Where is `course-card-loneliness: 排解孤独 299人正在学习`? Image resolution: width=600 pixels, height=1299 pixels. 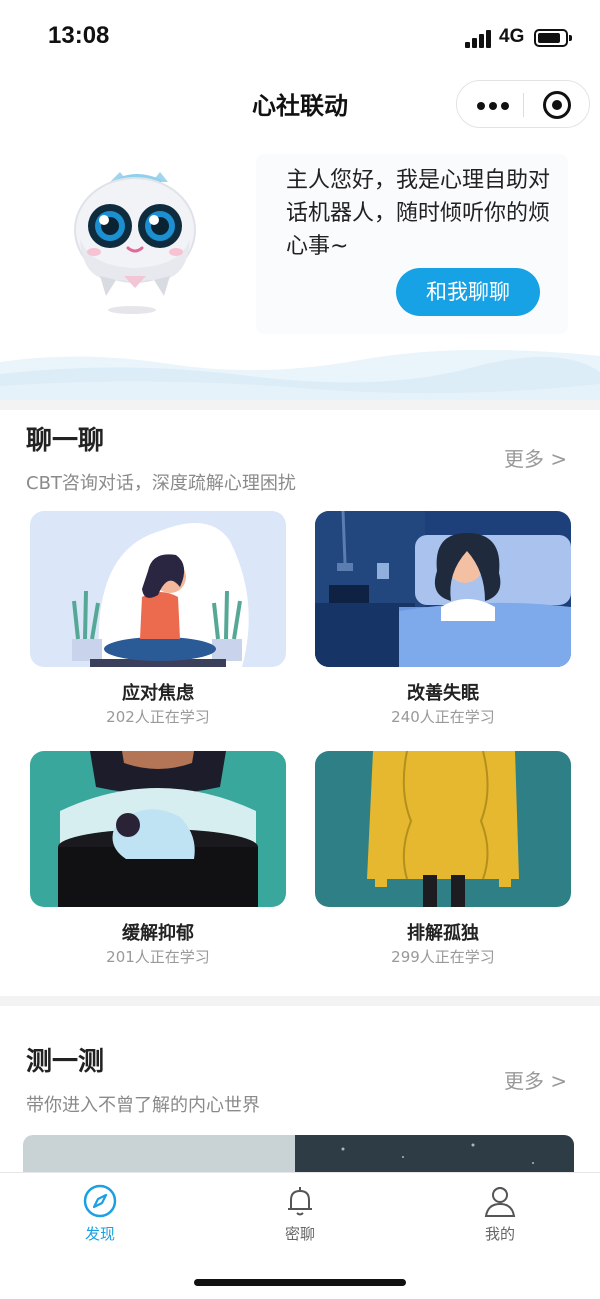
course-card-loneliness: 排解孤独 299人正在学习 is located at coordinates (443, 863).